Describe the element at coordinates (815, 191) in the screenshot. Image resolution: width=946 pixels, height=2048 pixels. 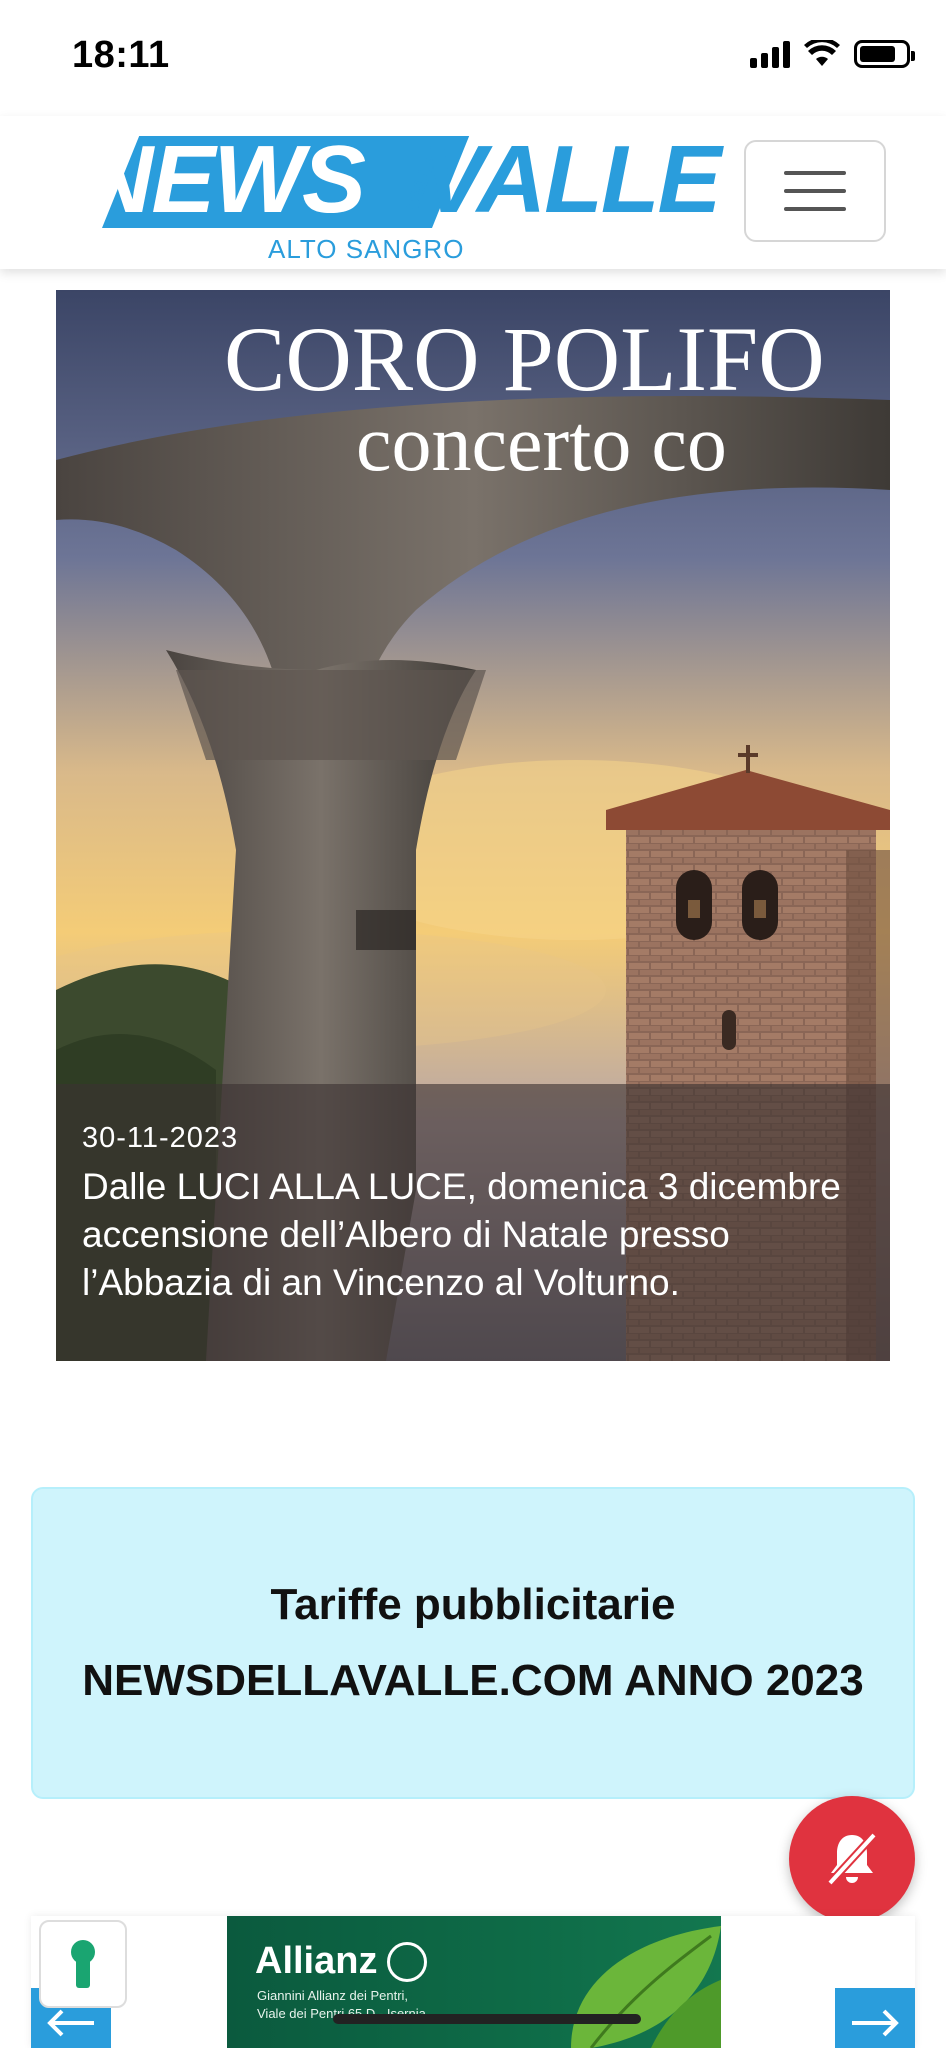
I see `menu-toggle-button` at that location.